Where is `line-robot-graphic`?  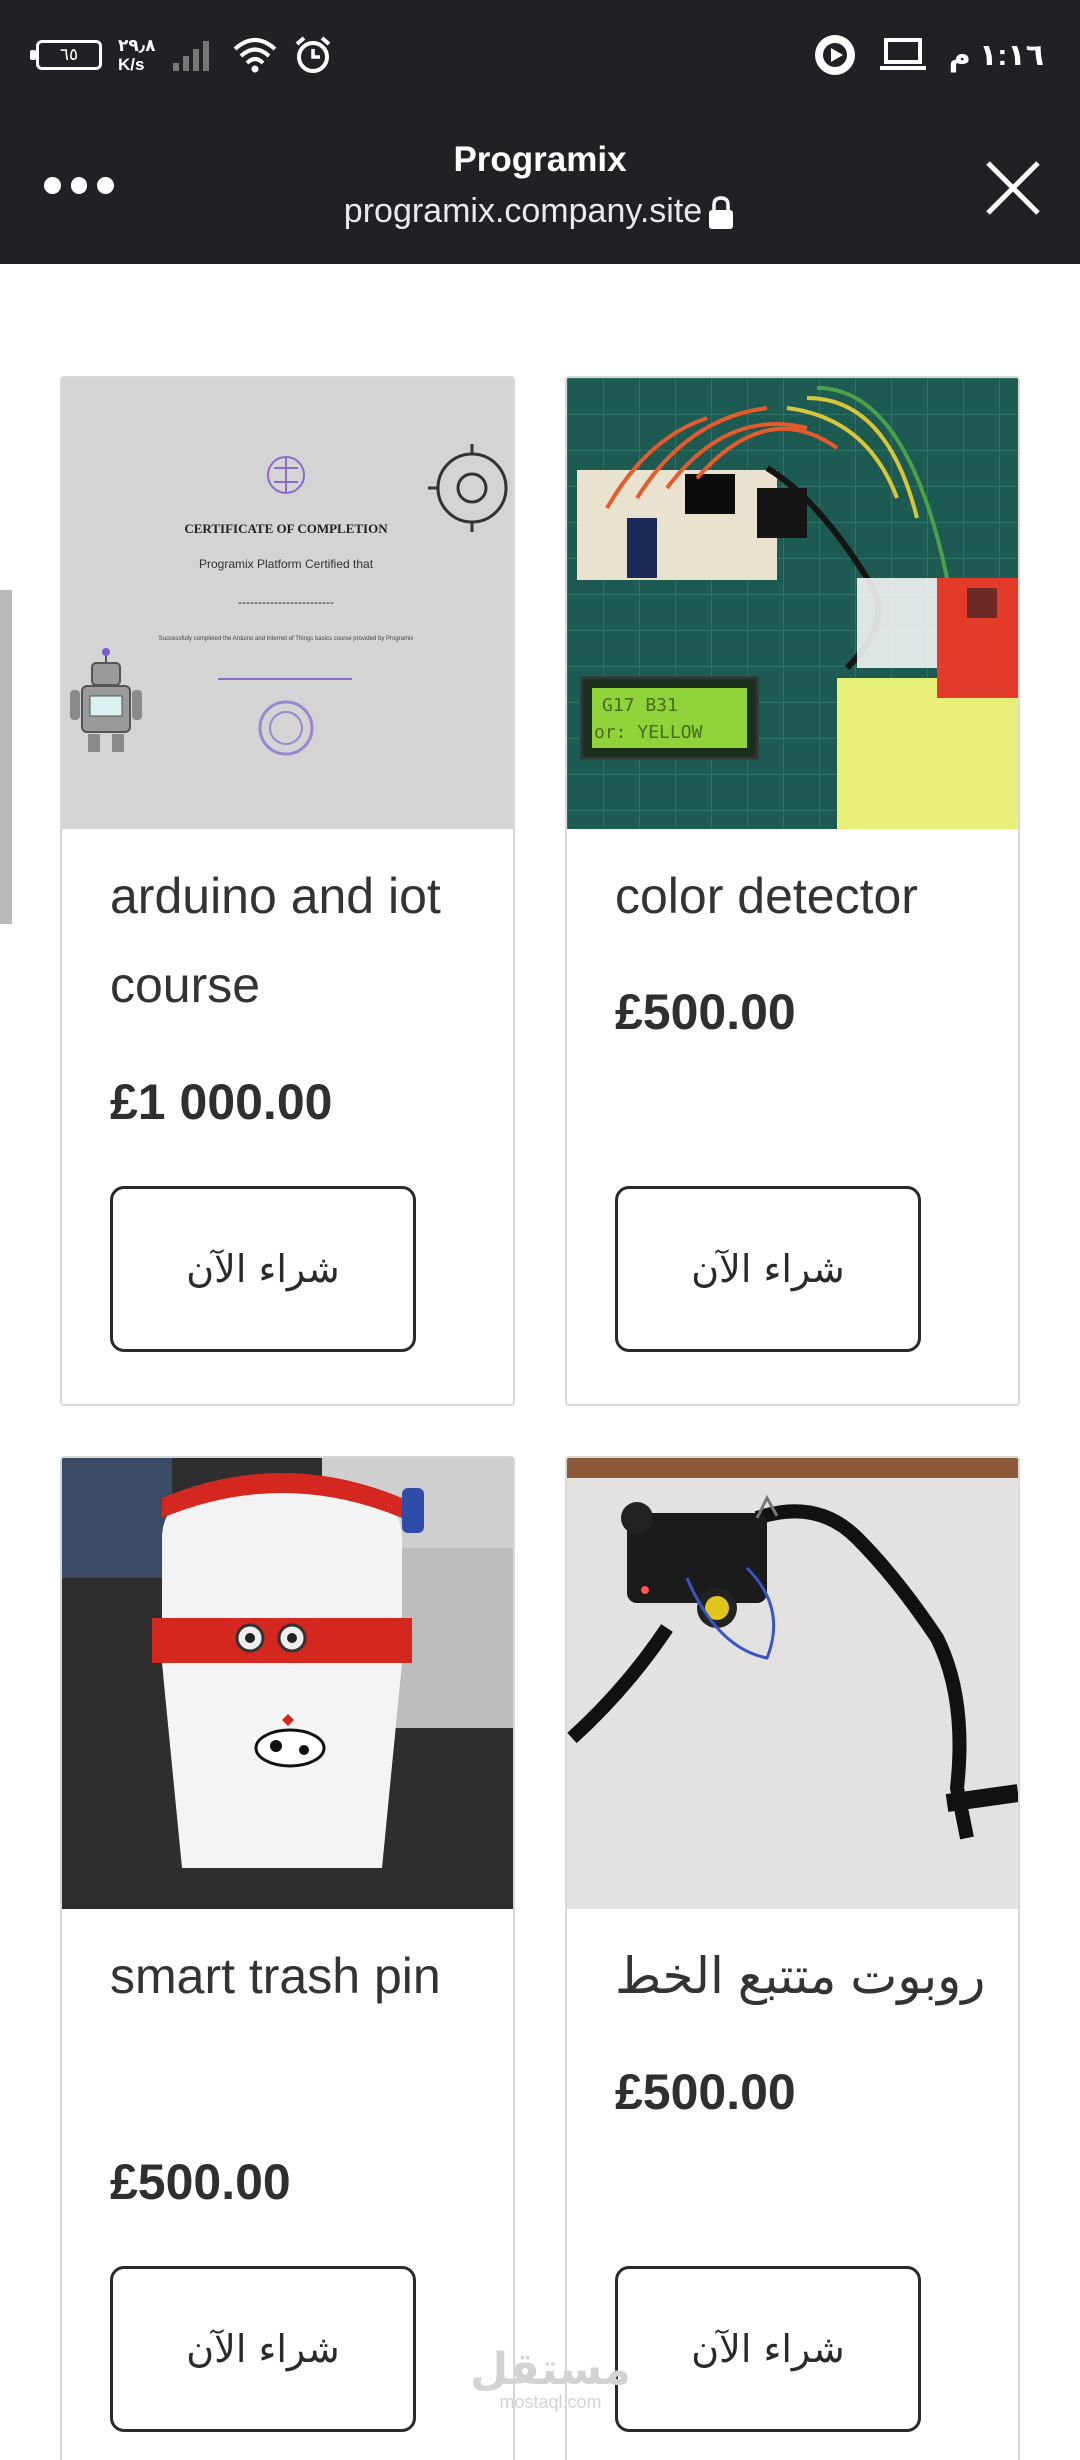 line-robot-graphic is located at coordinates (792, 1649).